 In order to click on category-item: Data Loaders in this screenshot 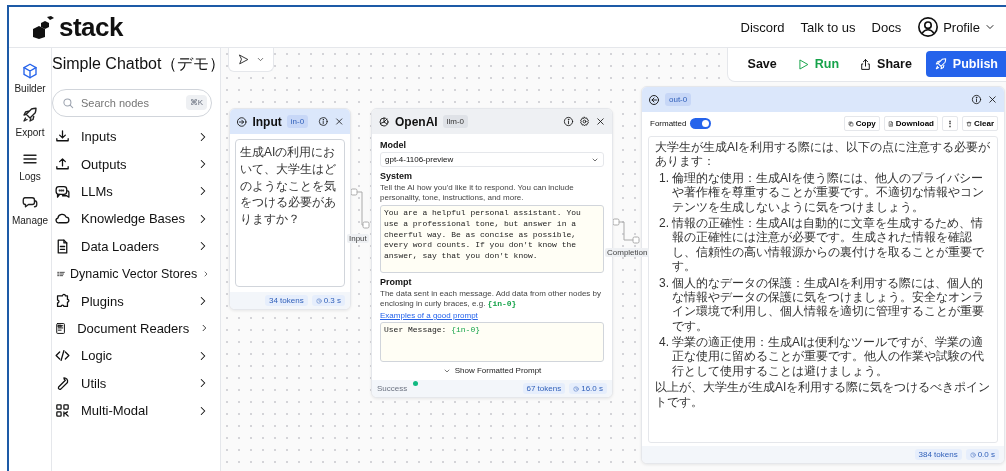, I will do `click(136, 246)`.